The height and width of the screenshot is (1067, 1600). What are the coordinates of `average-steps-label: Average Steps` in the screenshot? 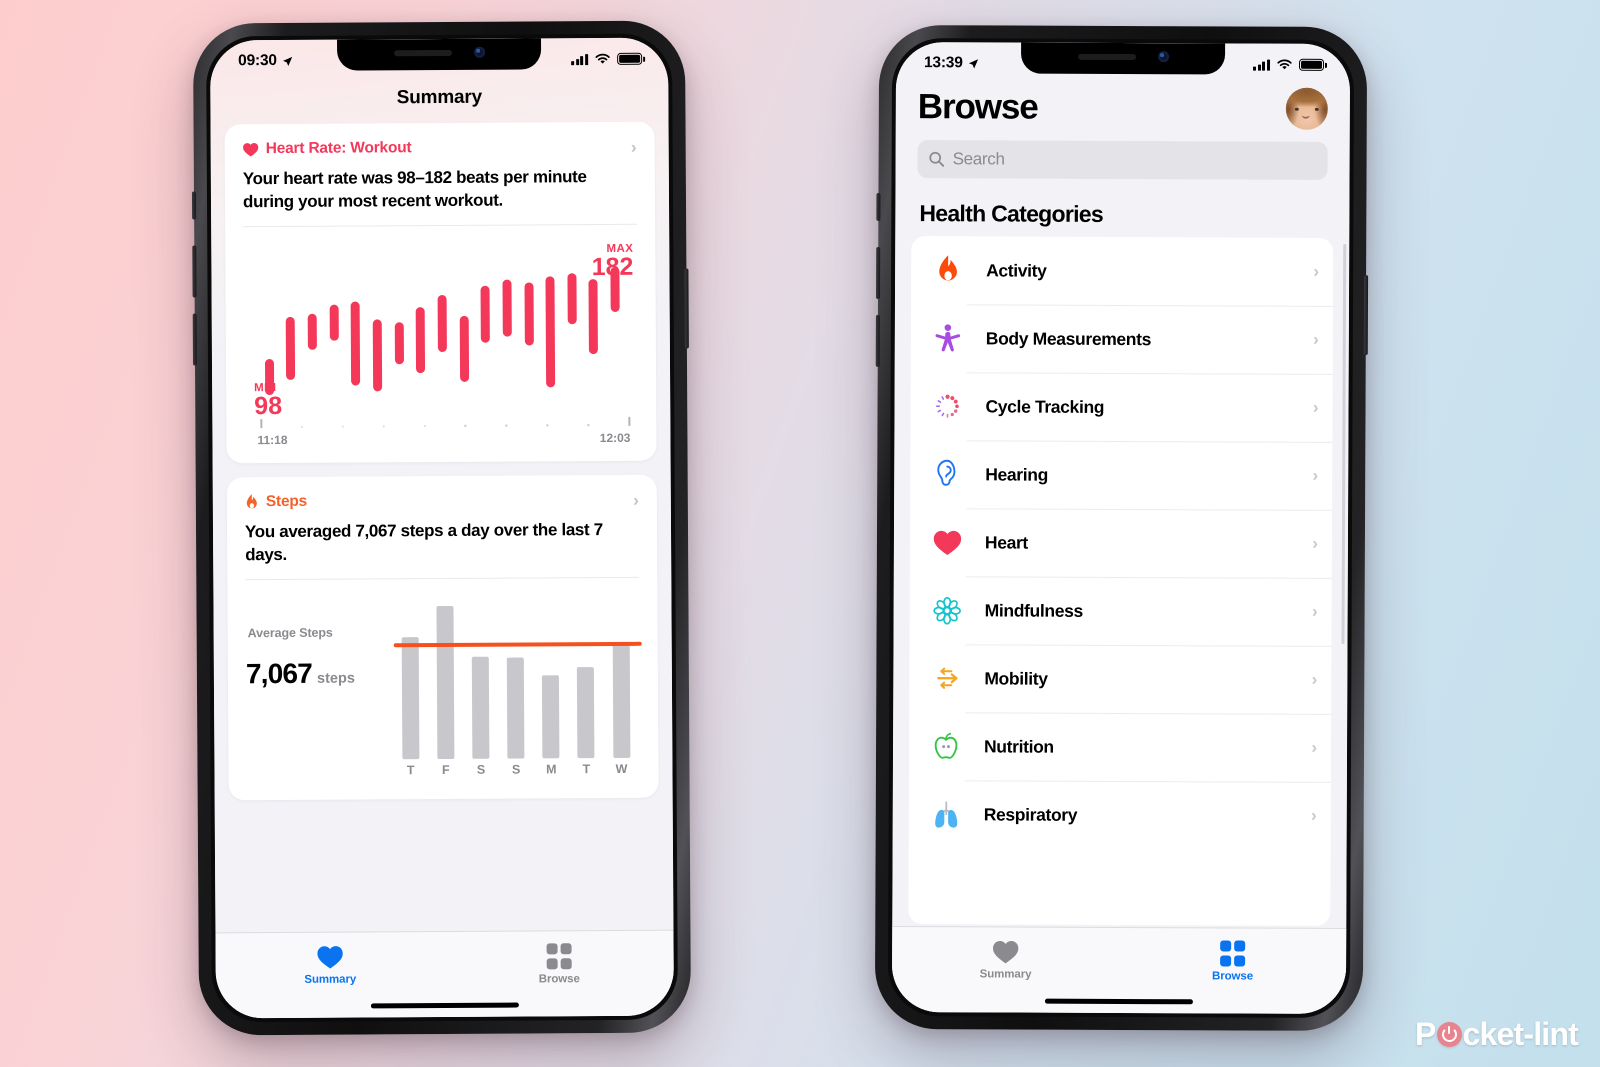 It's located at (290, 633).